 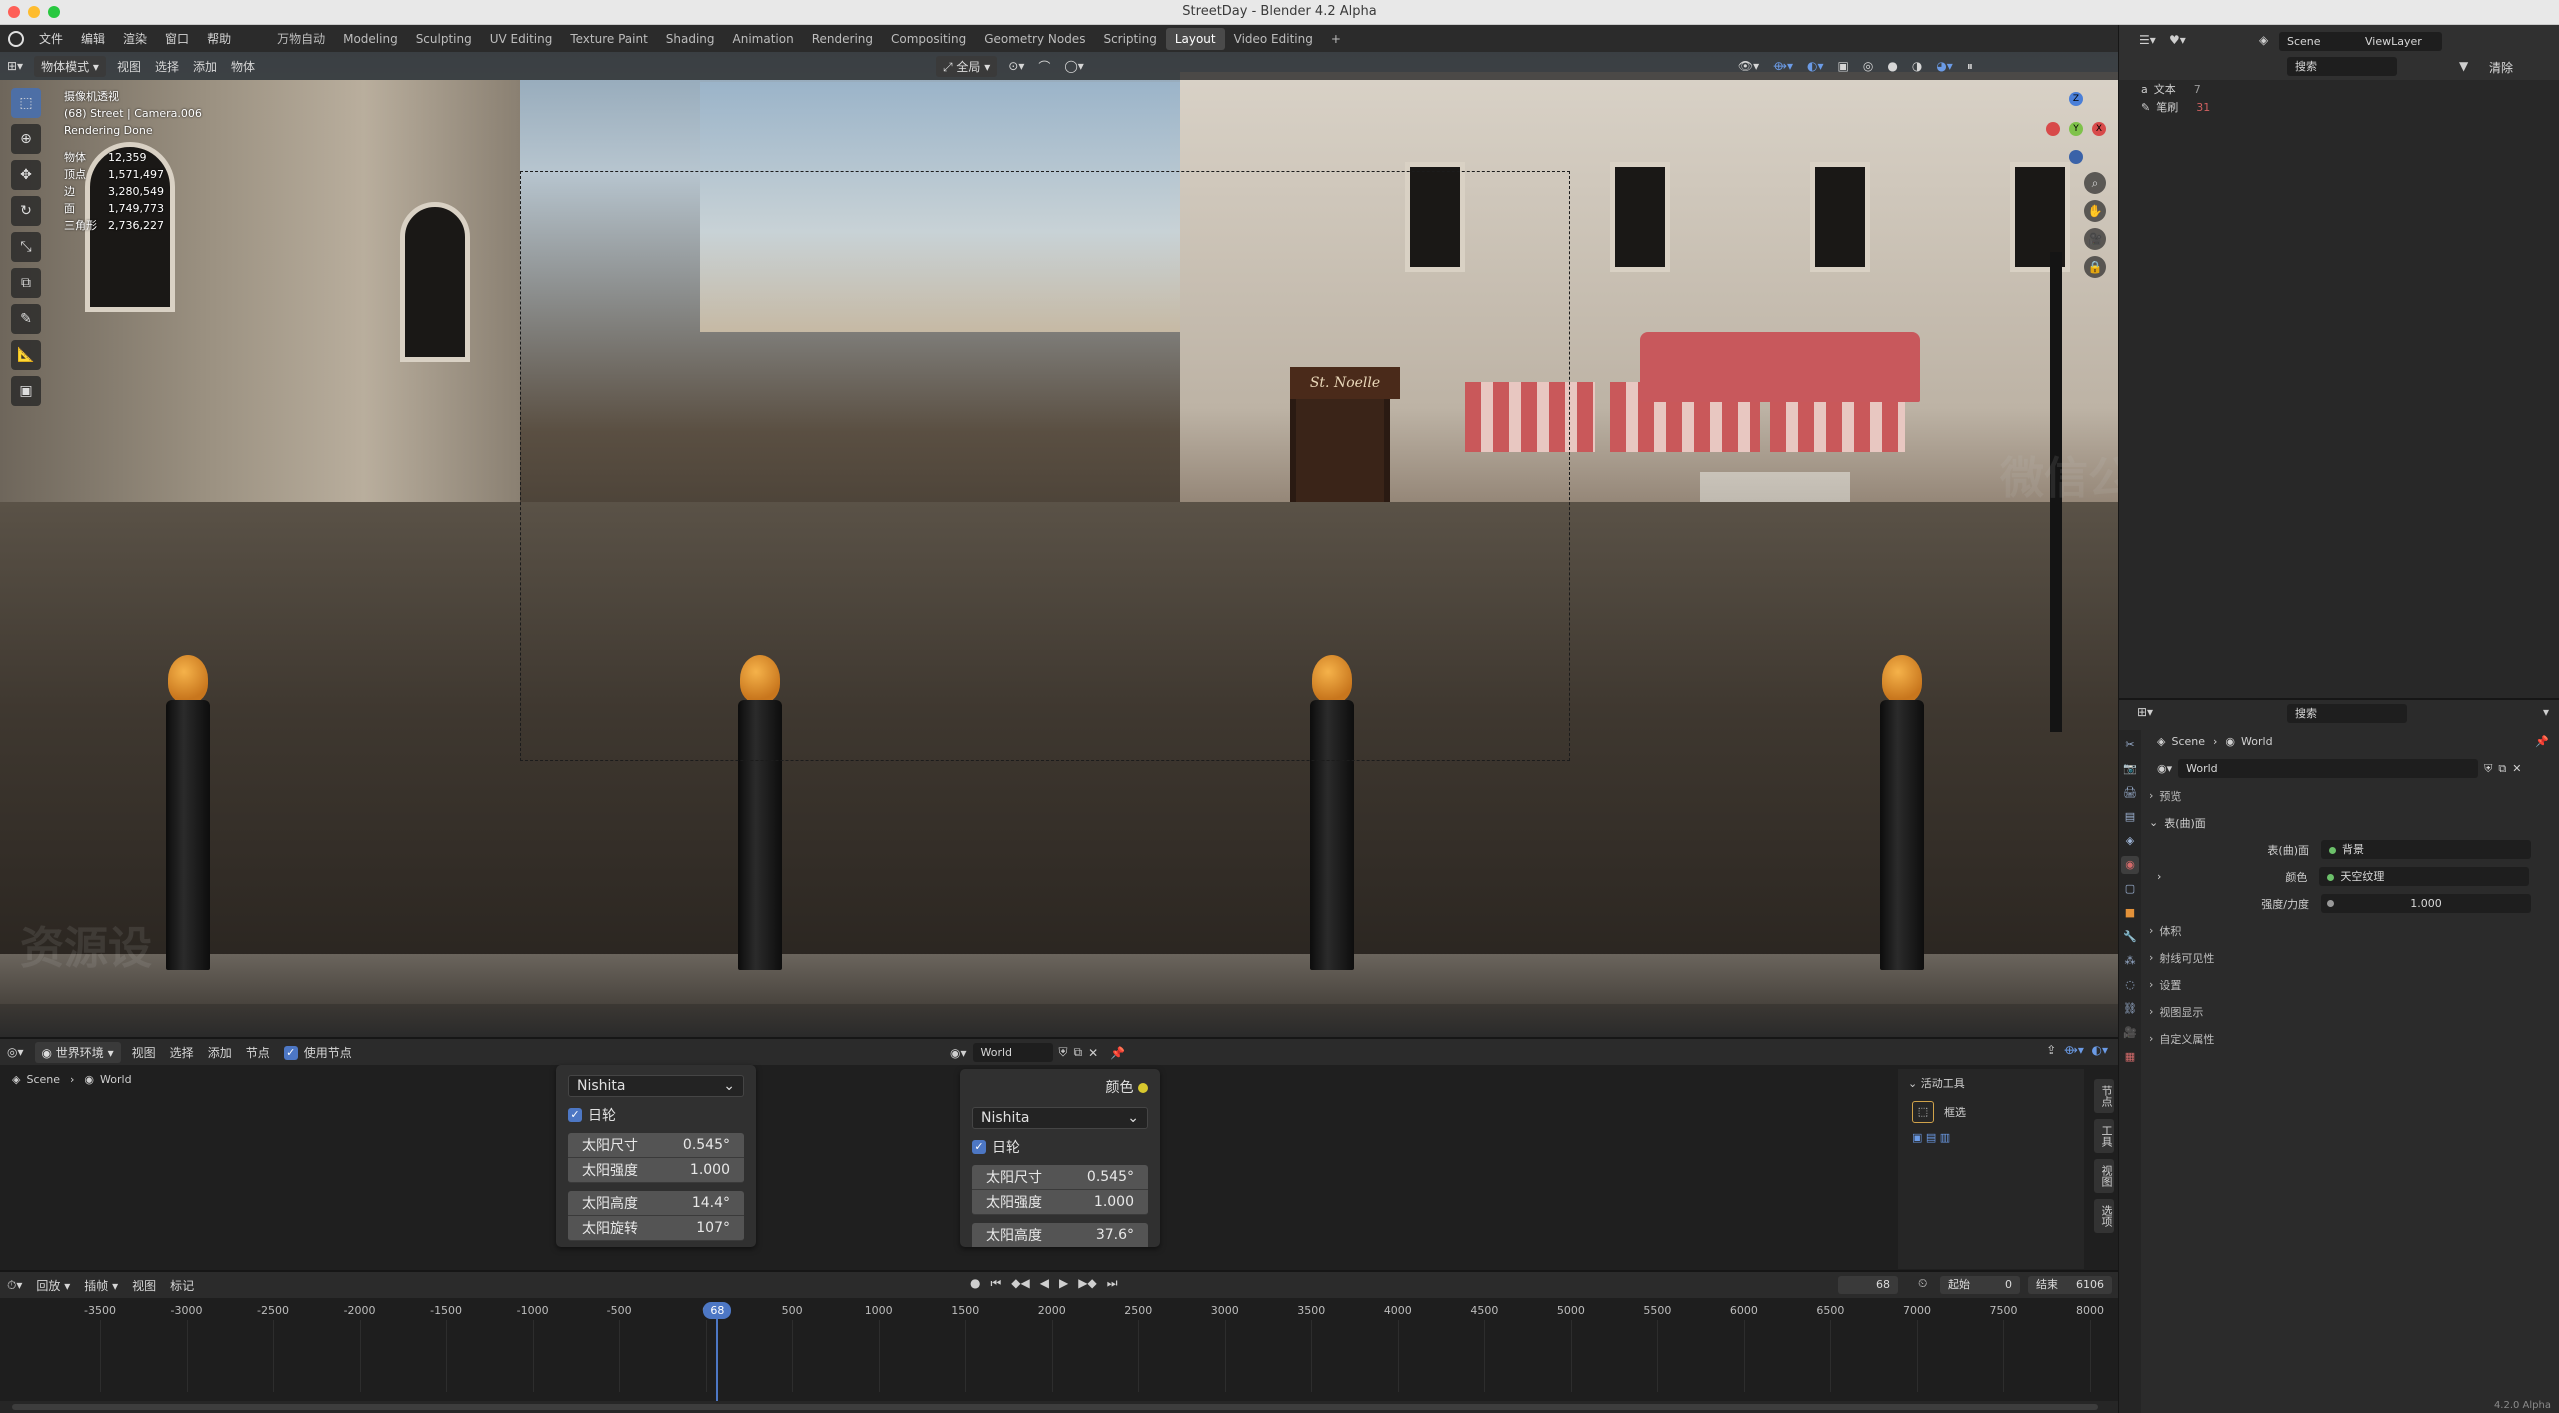 I want to click on scene-tab-icon: ◈, so click(x=2130, y=841).